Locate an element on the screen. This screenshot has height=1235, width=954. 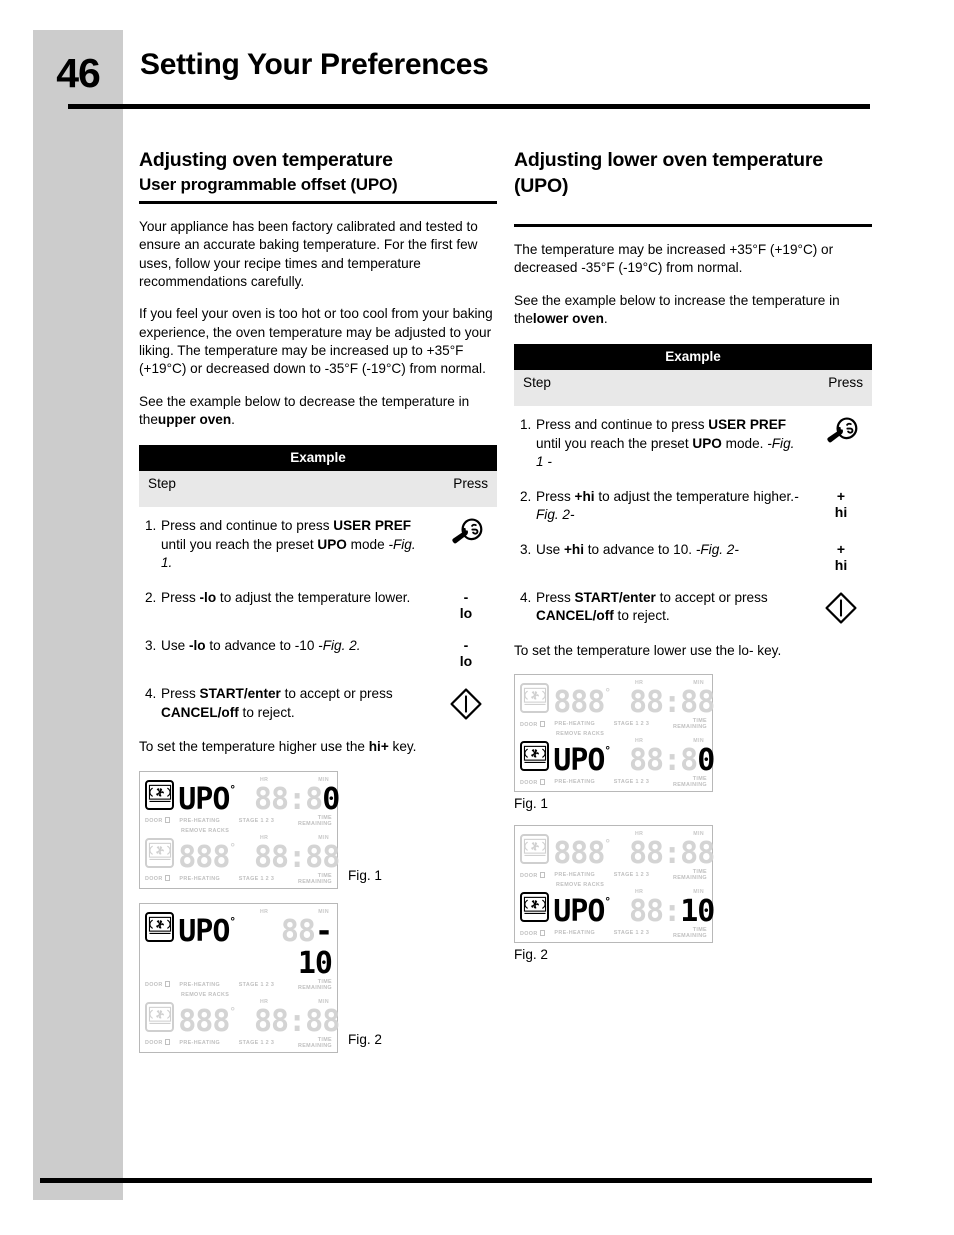
right-see-example-tail: . is located at coordinates (605, 318).